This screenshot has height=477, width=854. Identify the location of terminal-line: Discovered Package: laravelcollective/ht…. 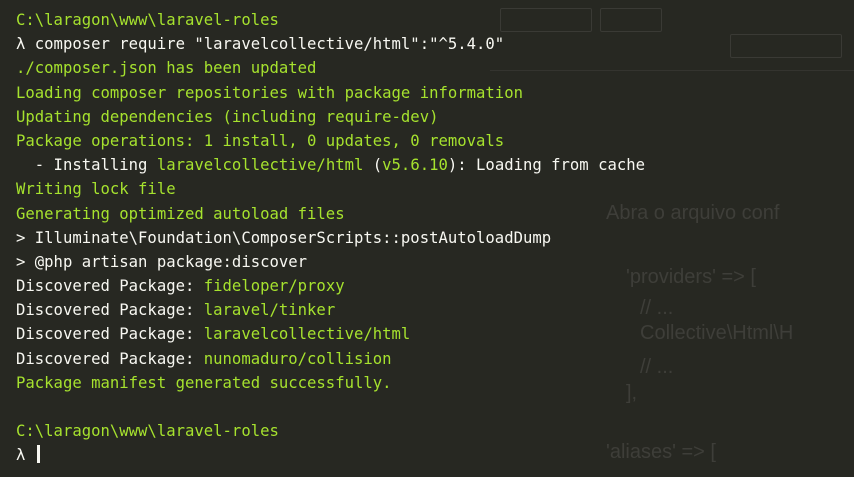
(330, 334).